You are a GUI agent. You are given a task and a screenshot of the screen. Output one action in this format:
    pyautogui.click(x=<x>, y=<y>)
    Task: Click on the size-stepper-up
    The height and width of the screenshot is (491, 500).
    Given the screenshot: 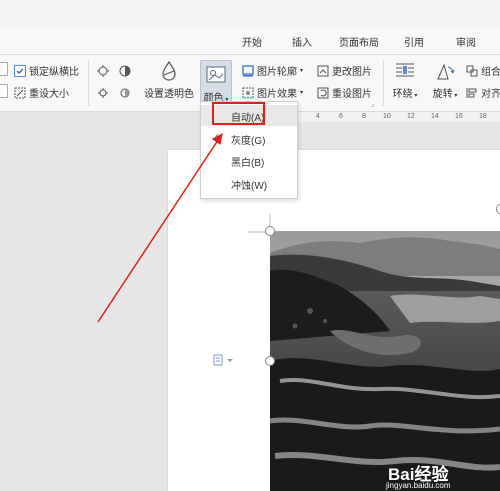 What is the action you would take?
    pyautogui.click(x=4, y=69)
    